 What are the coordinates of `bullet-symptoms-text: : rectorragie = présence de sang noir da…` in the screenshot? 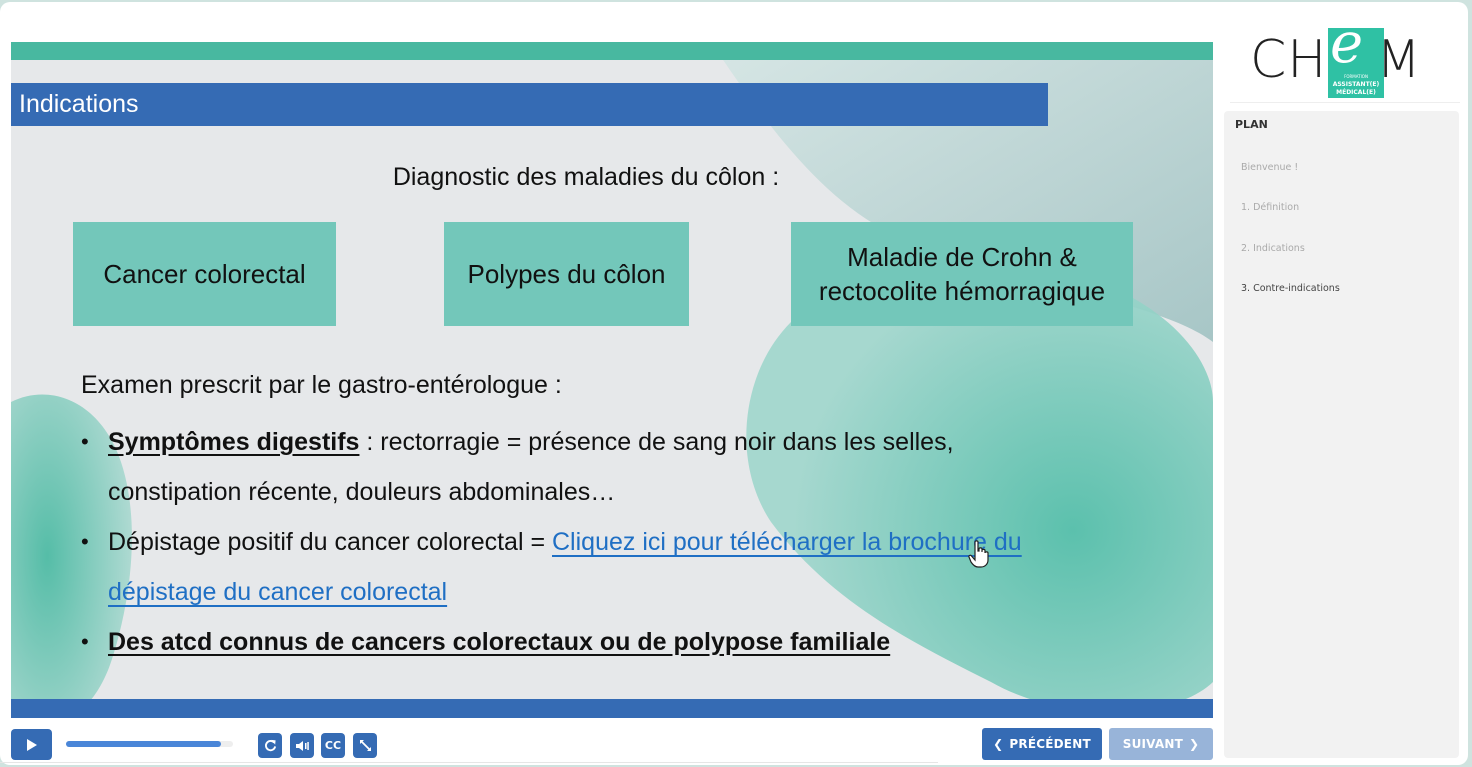 It's located at (656, 442).